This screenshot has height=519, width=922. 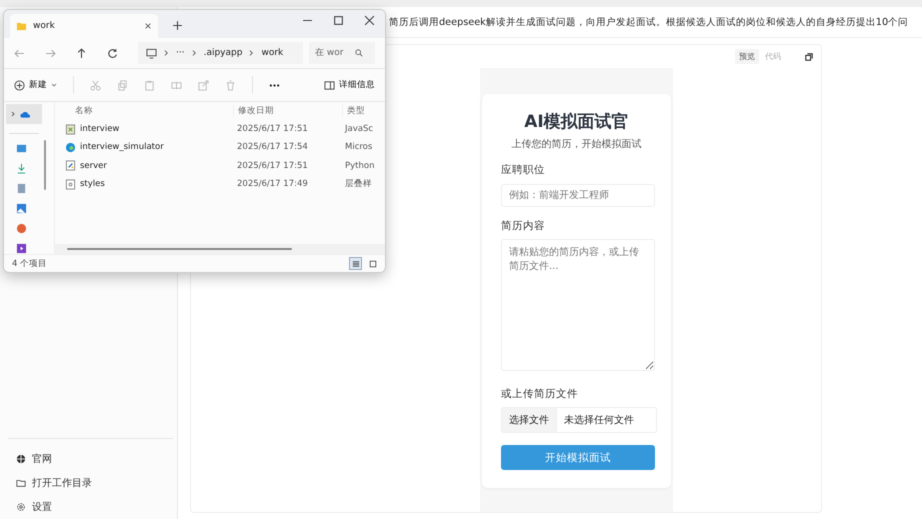 I want to click on globe-icon, so click(x=21, y=459).